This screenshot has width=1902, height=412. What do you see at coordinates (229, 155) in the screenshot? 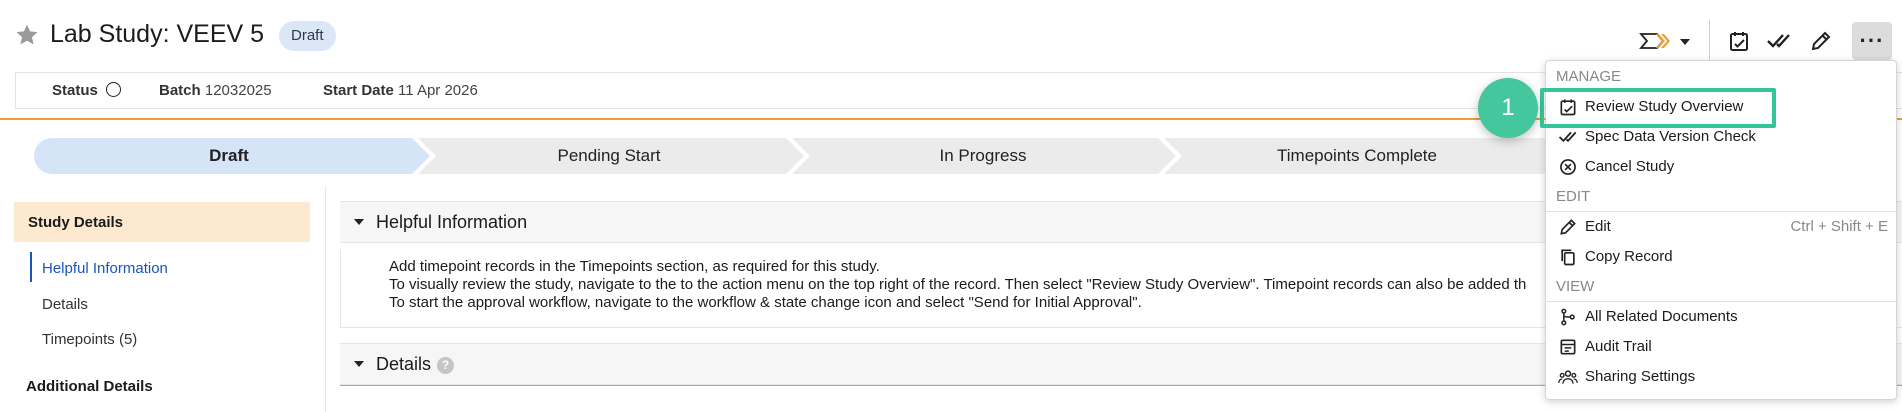
I see `stage-draft: Draft` at bounding box center [229, 155].